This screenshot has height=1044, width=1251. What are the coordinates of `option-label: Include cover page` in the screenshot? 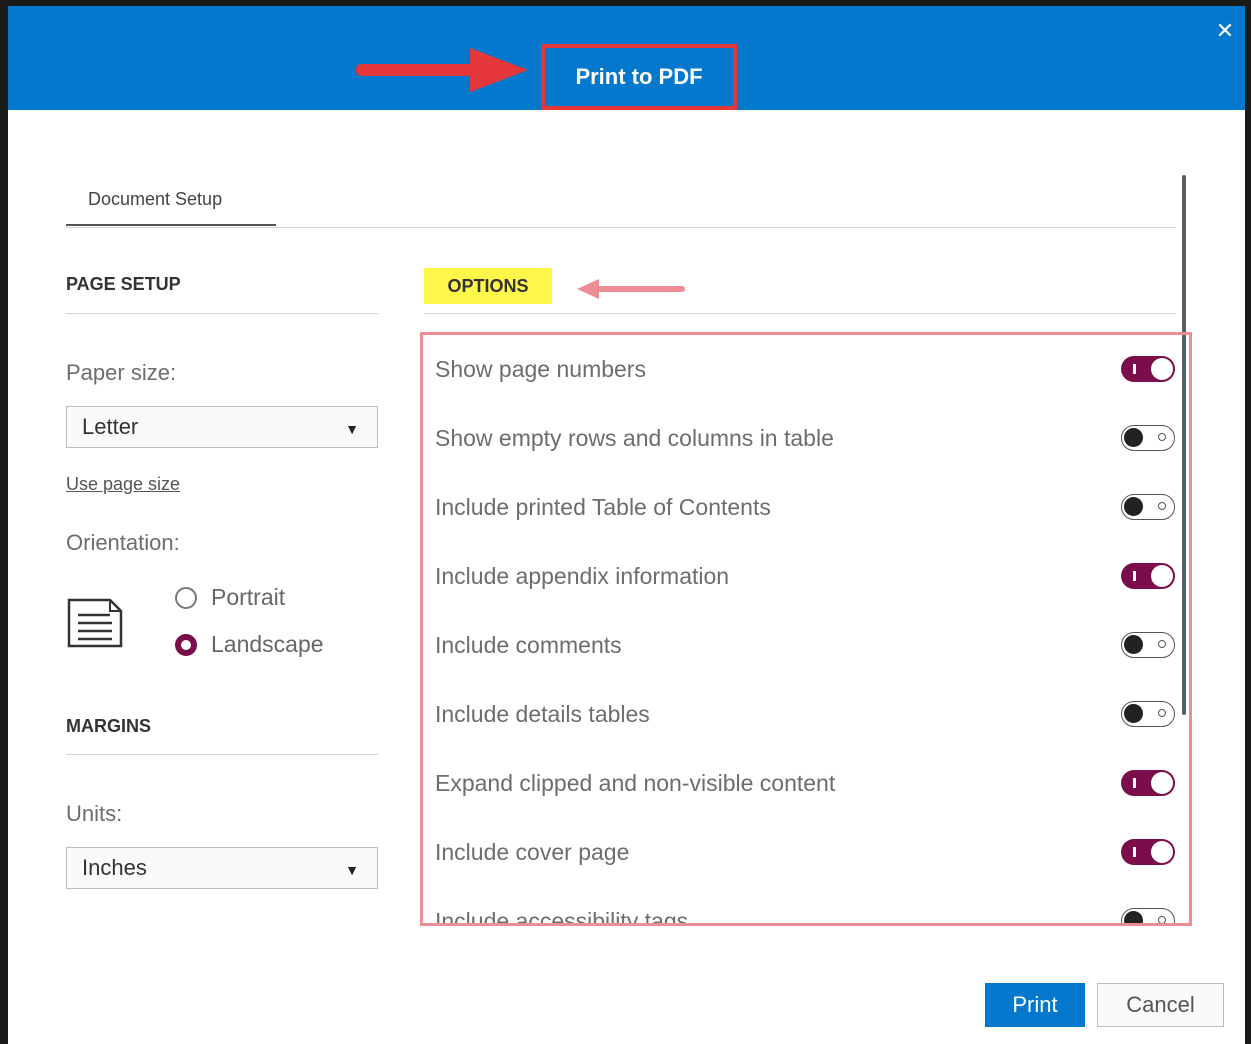 It's located at (532, 851).